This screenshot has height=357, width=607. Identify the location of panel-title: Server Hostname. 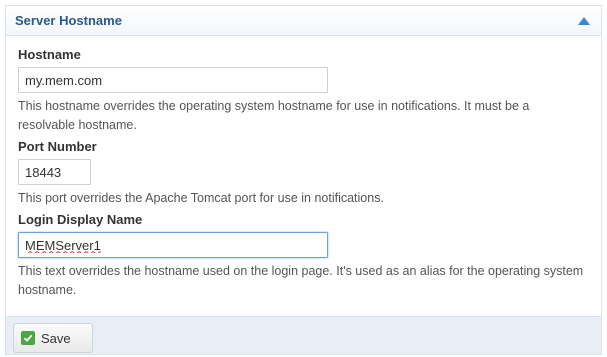
(68, 20).